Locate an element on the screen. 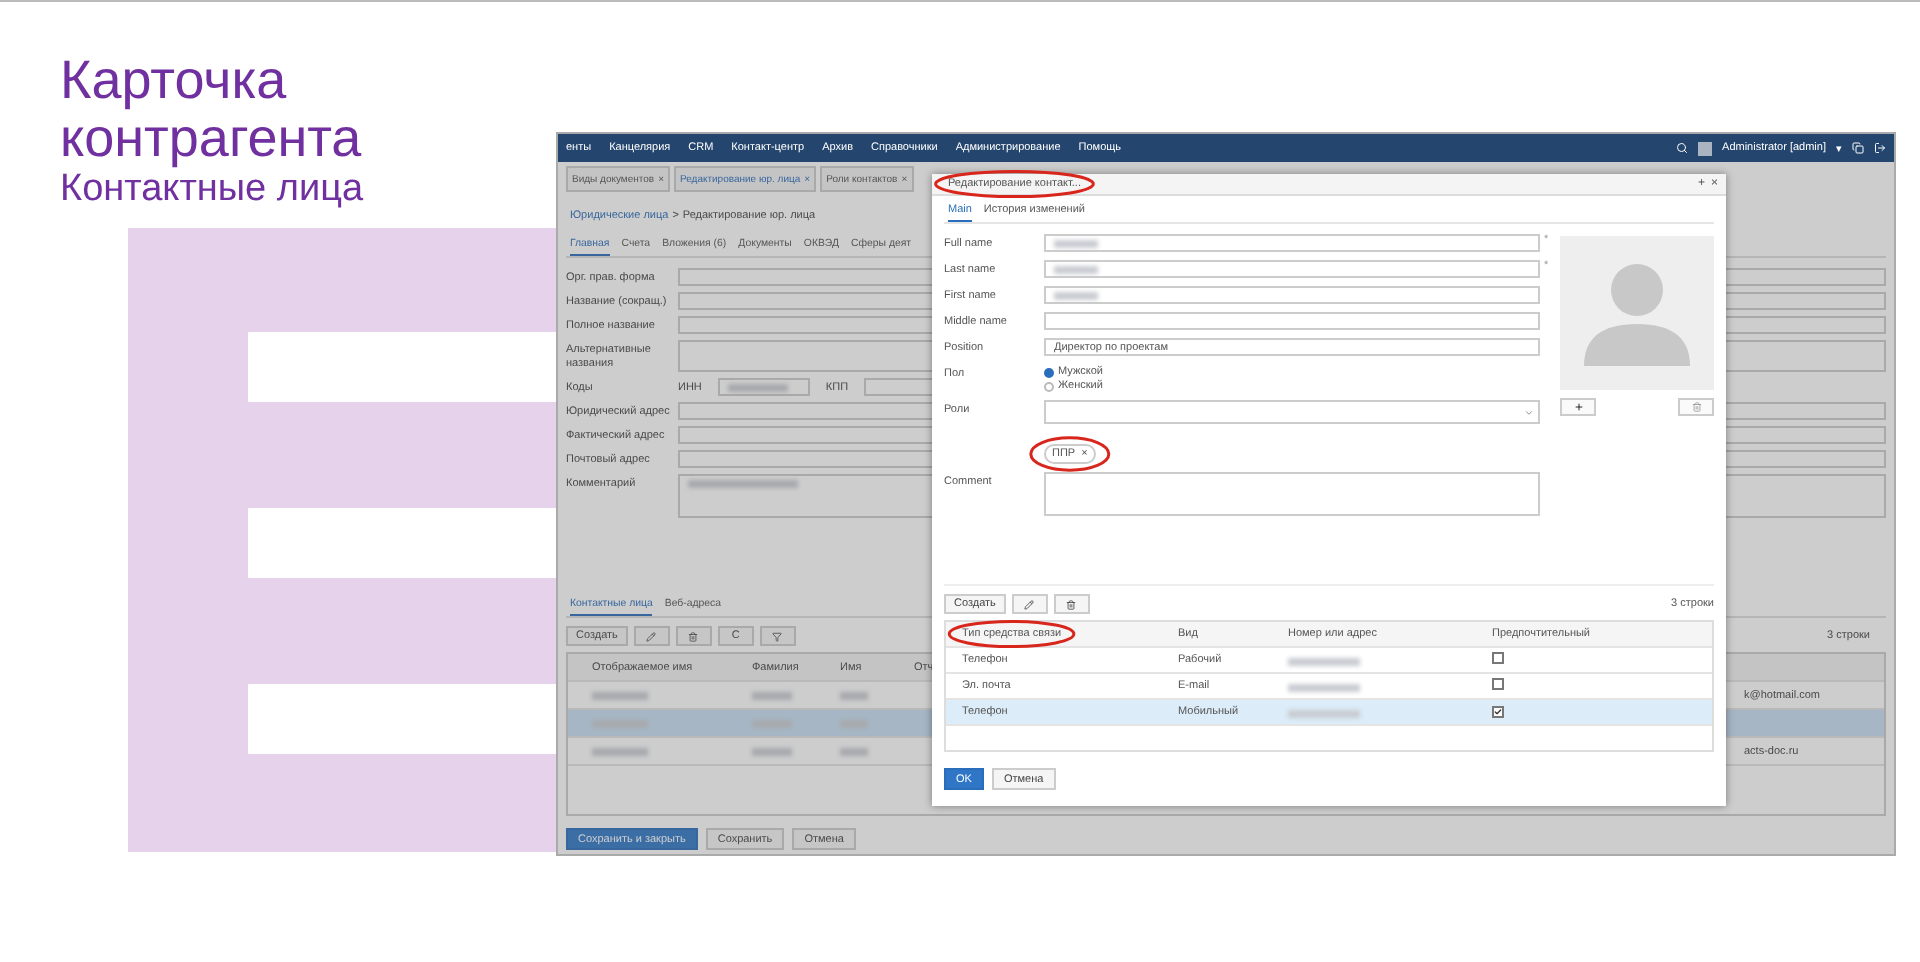 This screenshot has width=1920, height=962. slide-title: Карточка is located at coordinates (174, 81).